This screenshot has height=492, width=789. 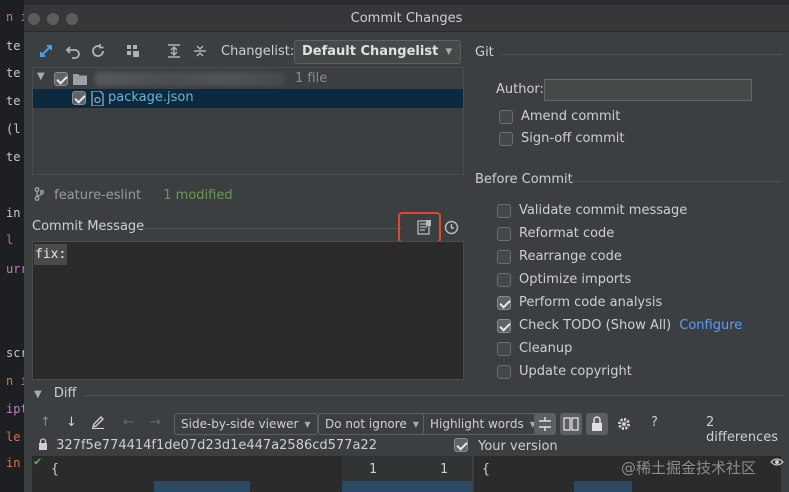 What do you see at coordinates (377, 52) in the screenshot?
I see `changelist-dropdown: Default Changelist ▾` at bounding box center [377, 52].